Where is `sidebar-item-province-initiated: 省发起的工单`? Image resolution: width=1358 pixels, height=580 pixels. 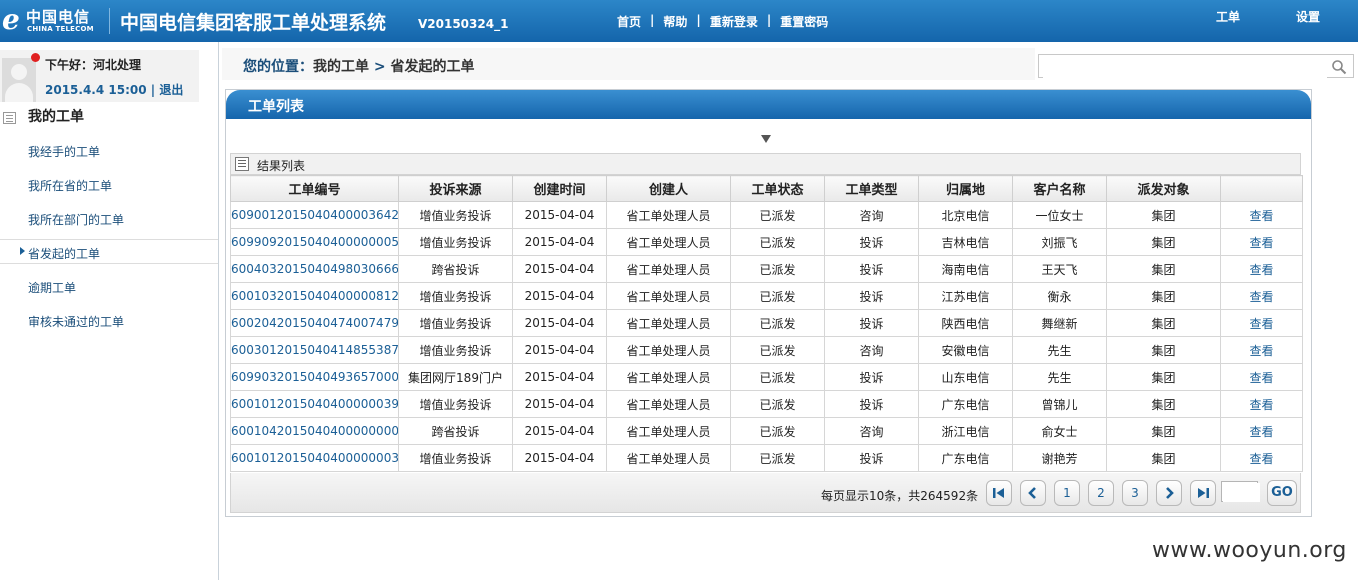 sidebar-item-province-initiated: 省发起的工单 is located at coordinates (109, 251).